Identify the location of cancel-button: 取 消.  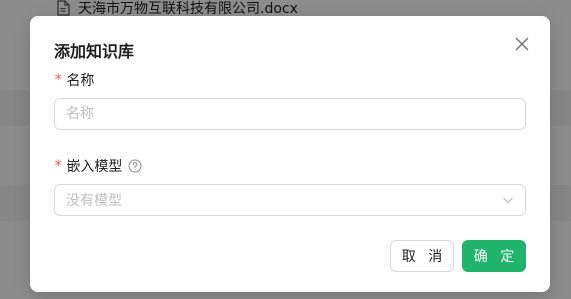
(422, 256).